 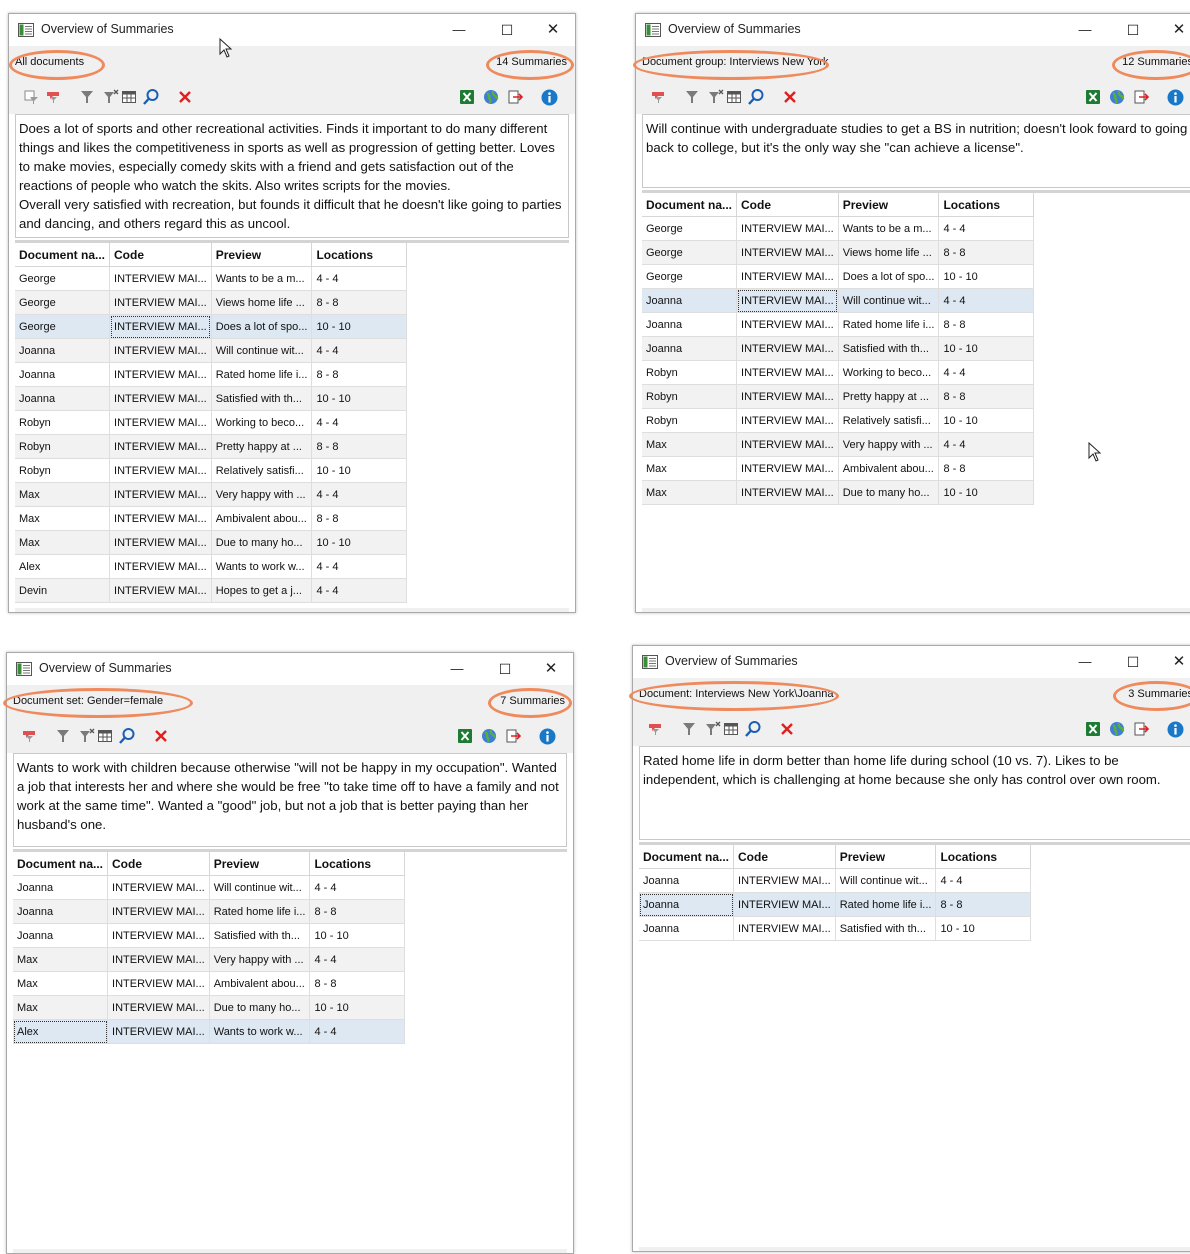 What do you see at coordinates (61, 1031) in the screenshot?
I see `table-cell: Alex` at bounding box center [61, 1031].